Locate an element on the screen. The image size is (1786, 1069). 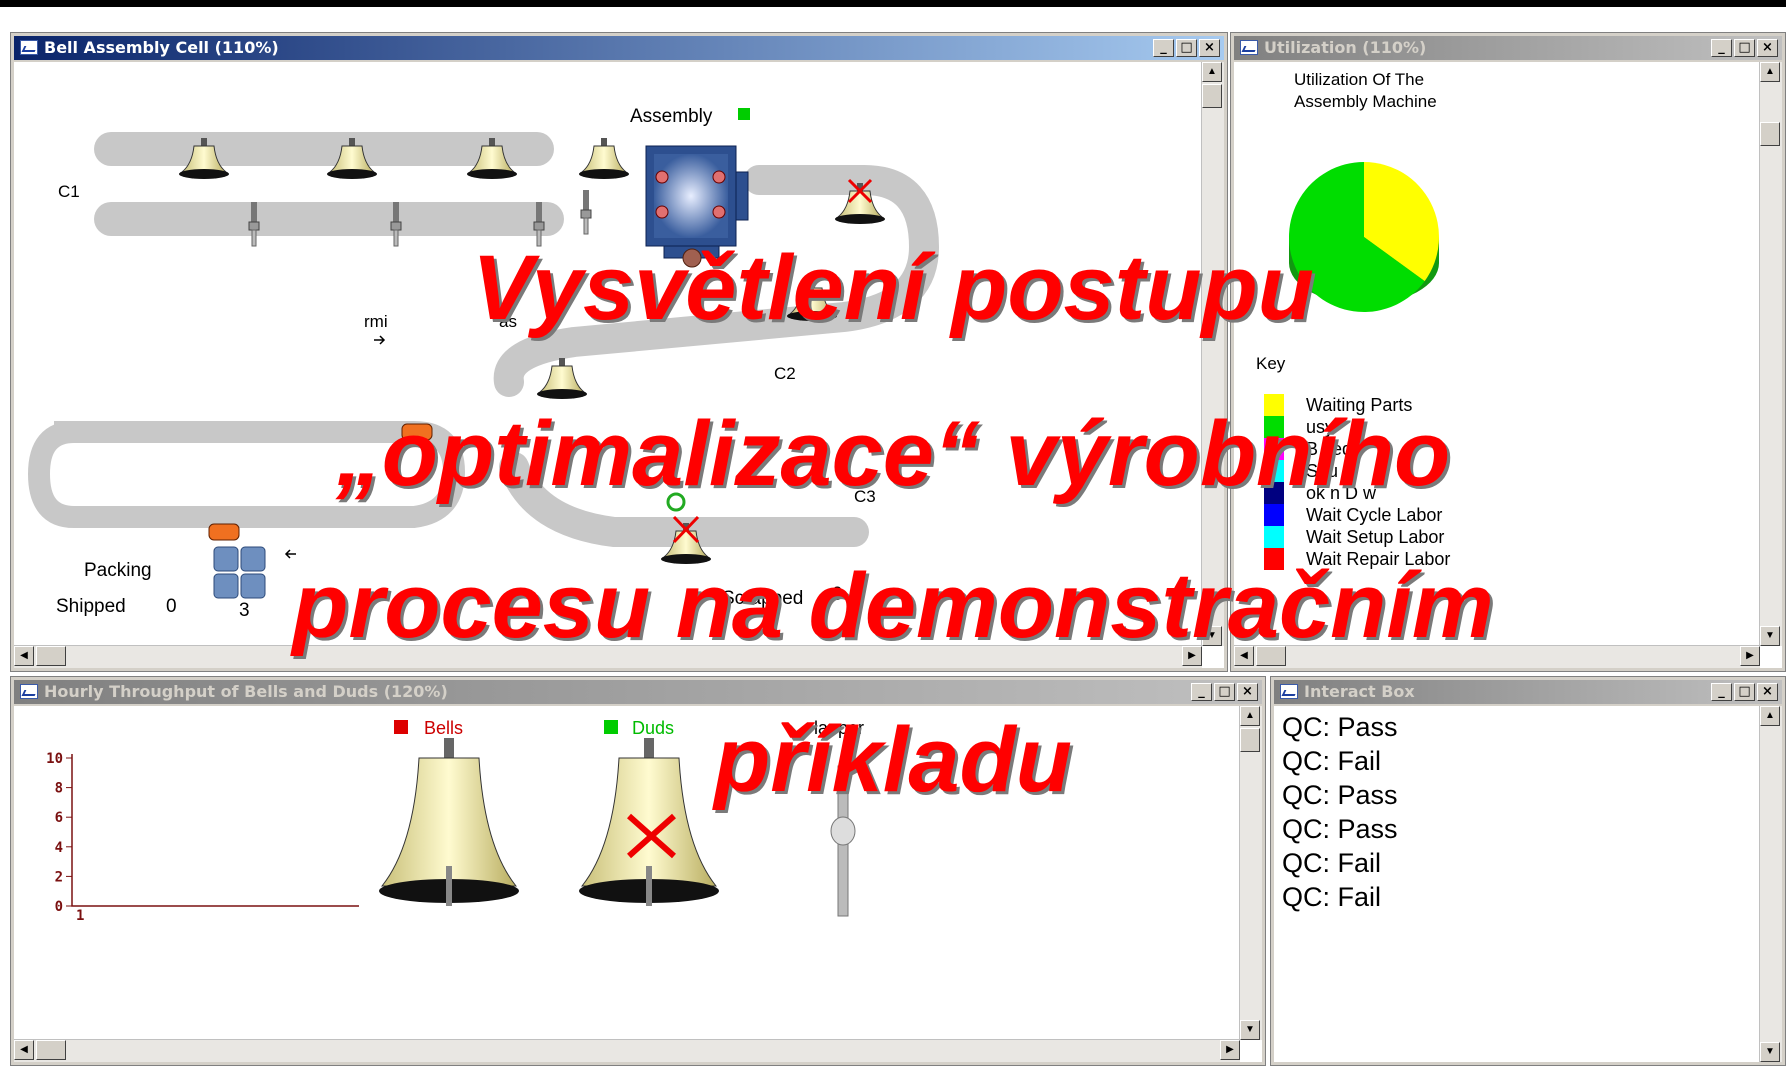
chart-title-line2: Assembly Machine is located at coordinates (1365, 101).